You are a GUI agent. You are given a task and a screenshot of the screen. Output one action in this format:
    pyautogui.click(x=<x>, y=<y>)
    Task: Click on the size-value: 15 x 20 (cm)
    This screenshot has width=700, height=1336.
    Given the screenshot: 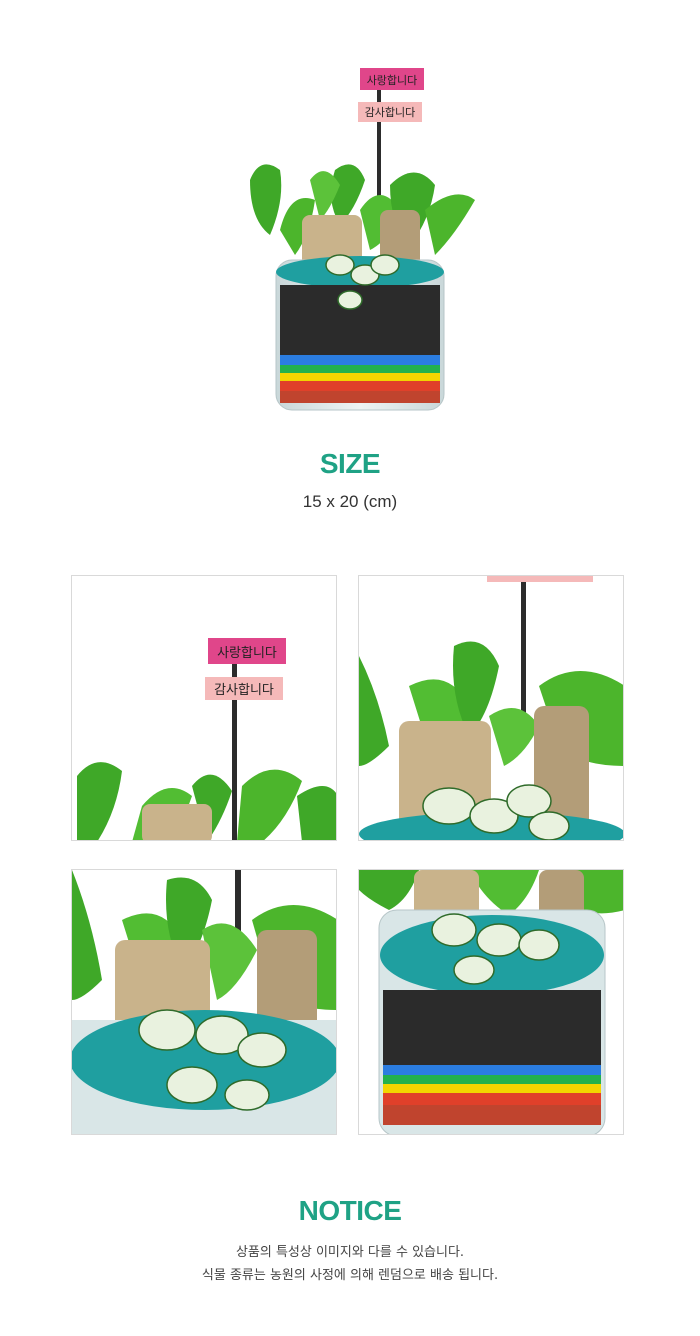 What is the action you would take?
    pyautogui.click(x=350, y=501)
    